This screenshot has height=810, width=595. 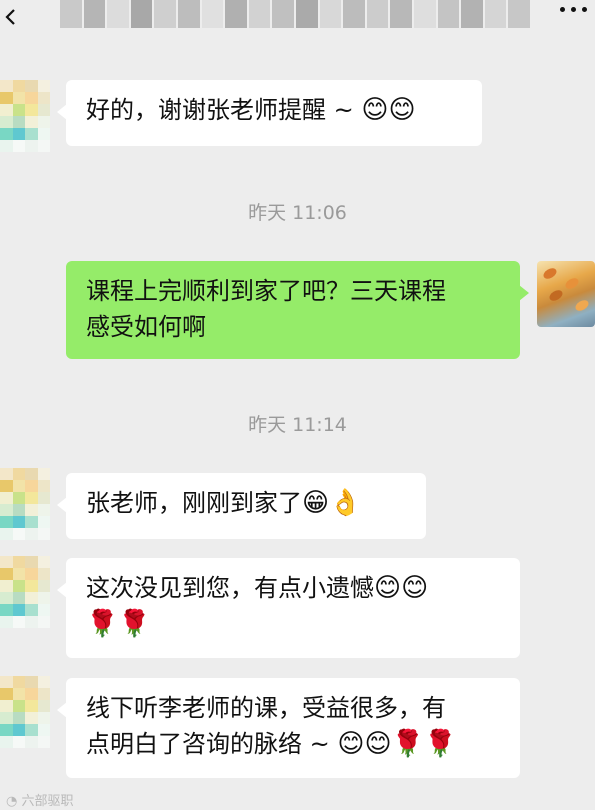 What do you see at coordinates (397, 744) in the screenshot?
I see `smile-rose-emoji: 😊😊🌹🌹` at bounding box center [397, 744].